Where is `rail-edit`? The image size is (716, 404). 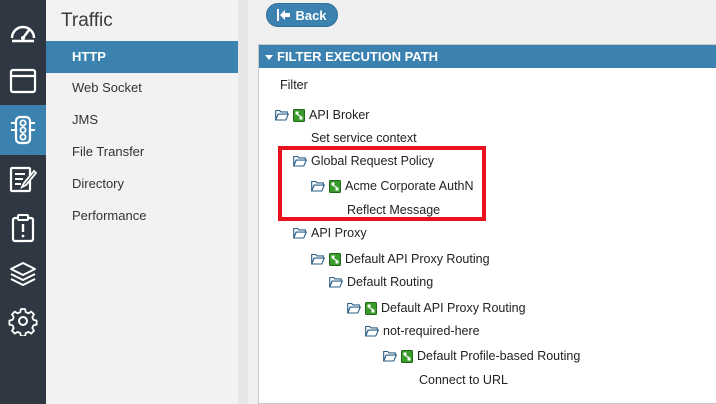
rail-edit is located at coordinates (23, 179).